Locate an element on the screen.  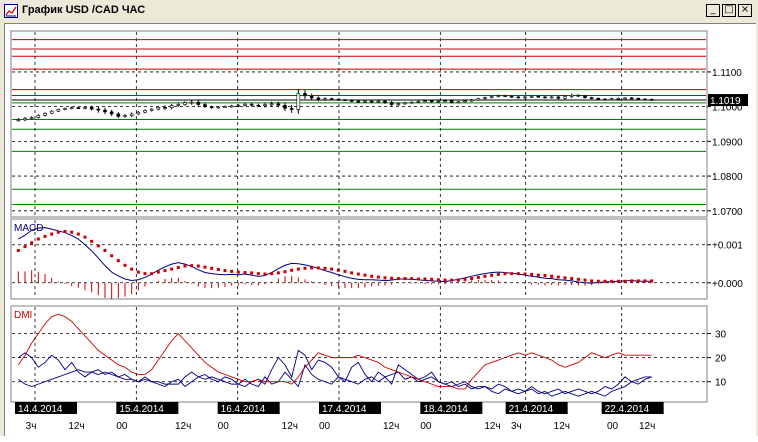
price-y-axis: 1.11001.10001.09001.08001.0700 is located at coordinates (725, 143).